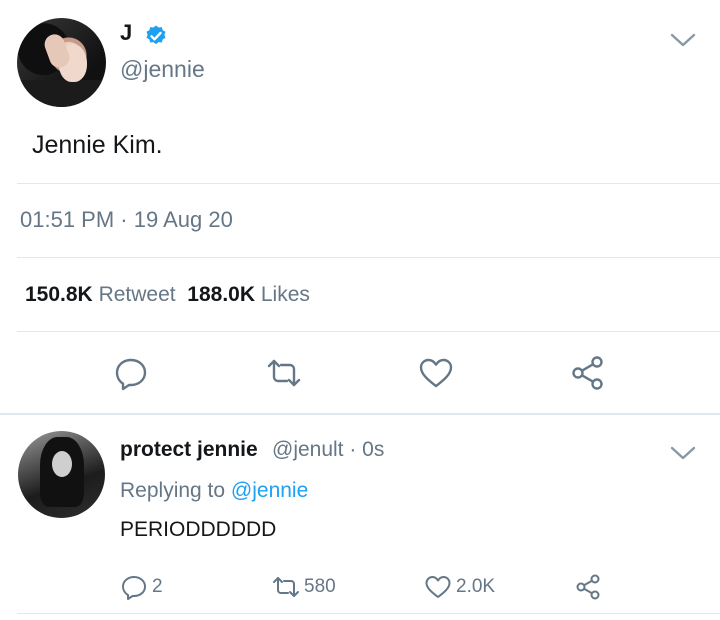 This screenshot has width=720, height=620. Describe the element at coordinates (221, 294) in the screenshot. I see `like-count: 188.0K` at that location.